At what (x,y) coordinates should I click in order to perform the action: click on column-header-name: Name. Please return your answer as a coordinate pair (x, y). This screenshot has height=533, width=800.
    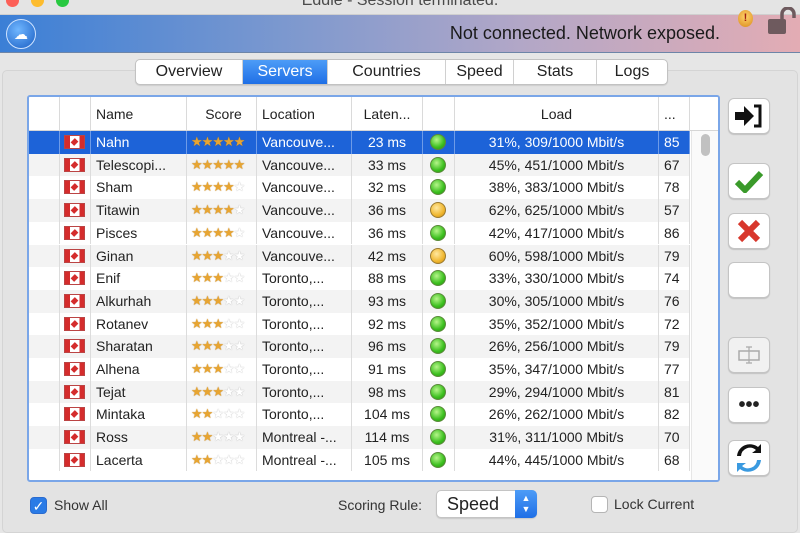
    Looking at the image, I should click on (139, 114).